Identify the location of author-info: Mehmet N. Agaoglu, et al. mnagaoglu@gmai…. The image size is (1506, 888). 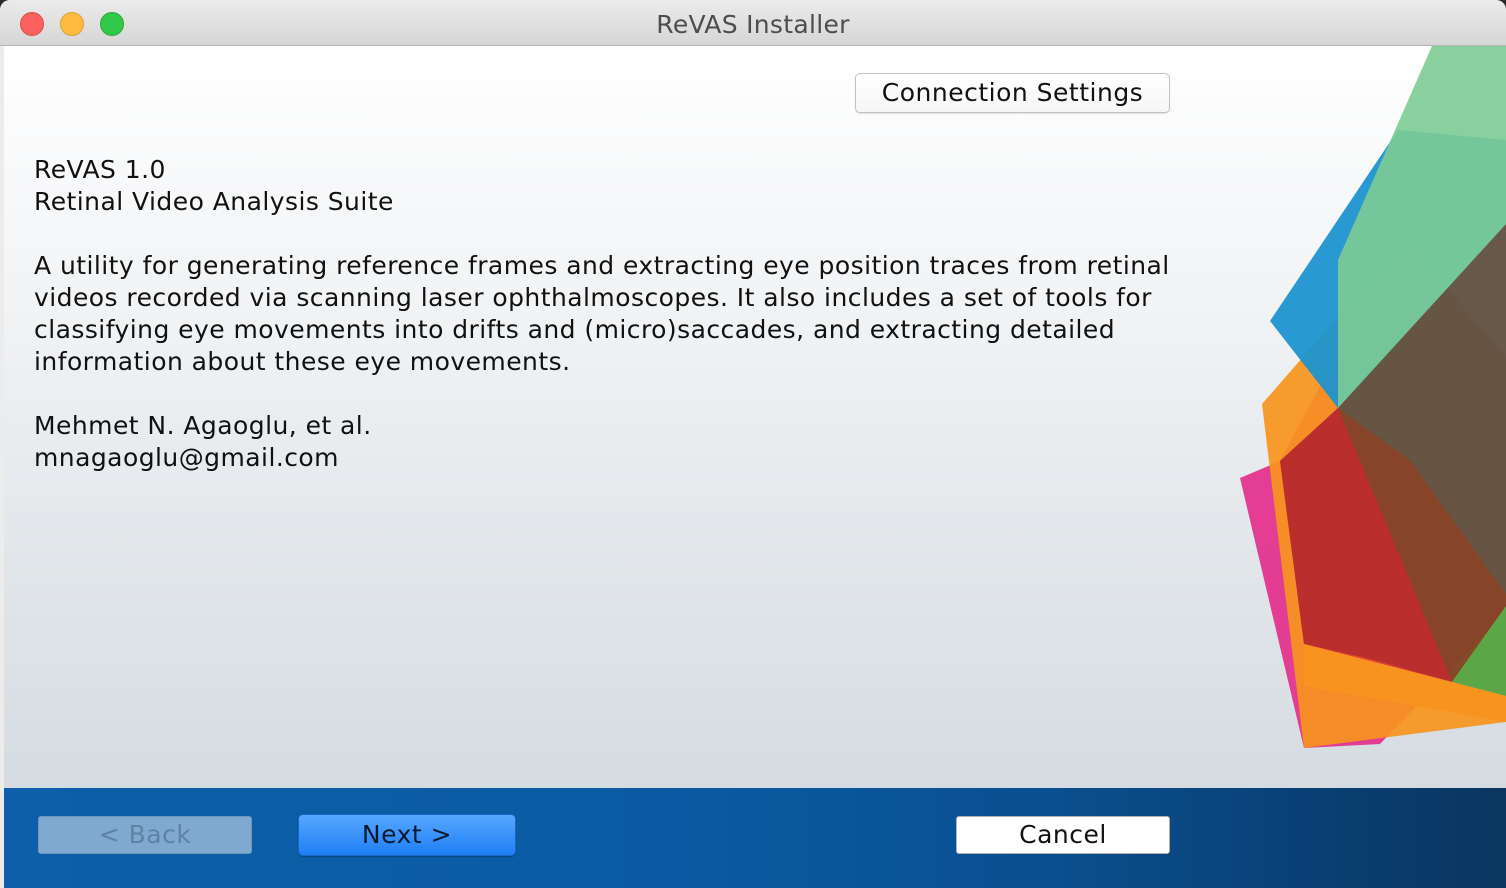
(203, 442).